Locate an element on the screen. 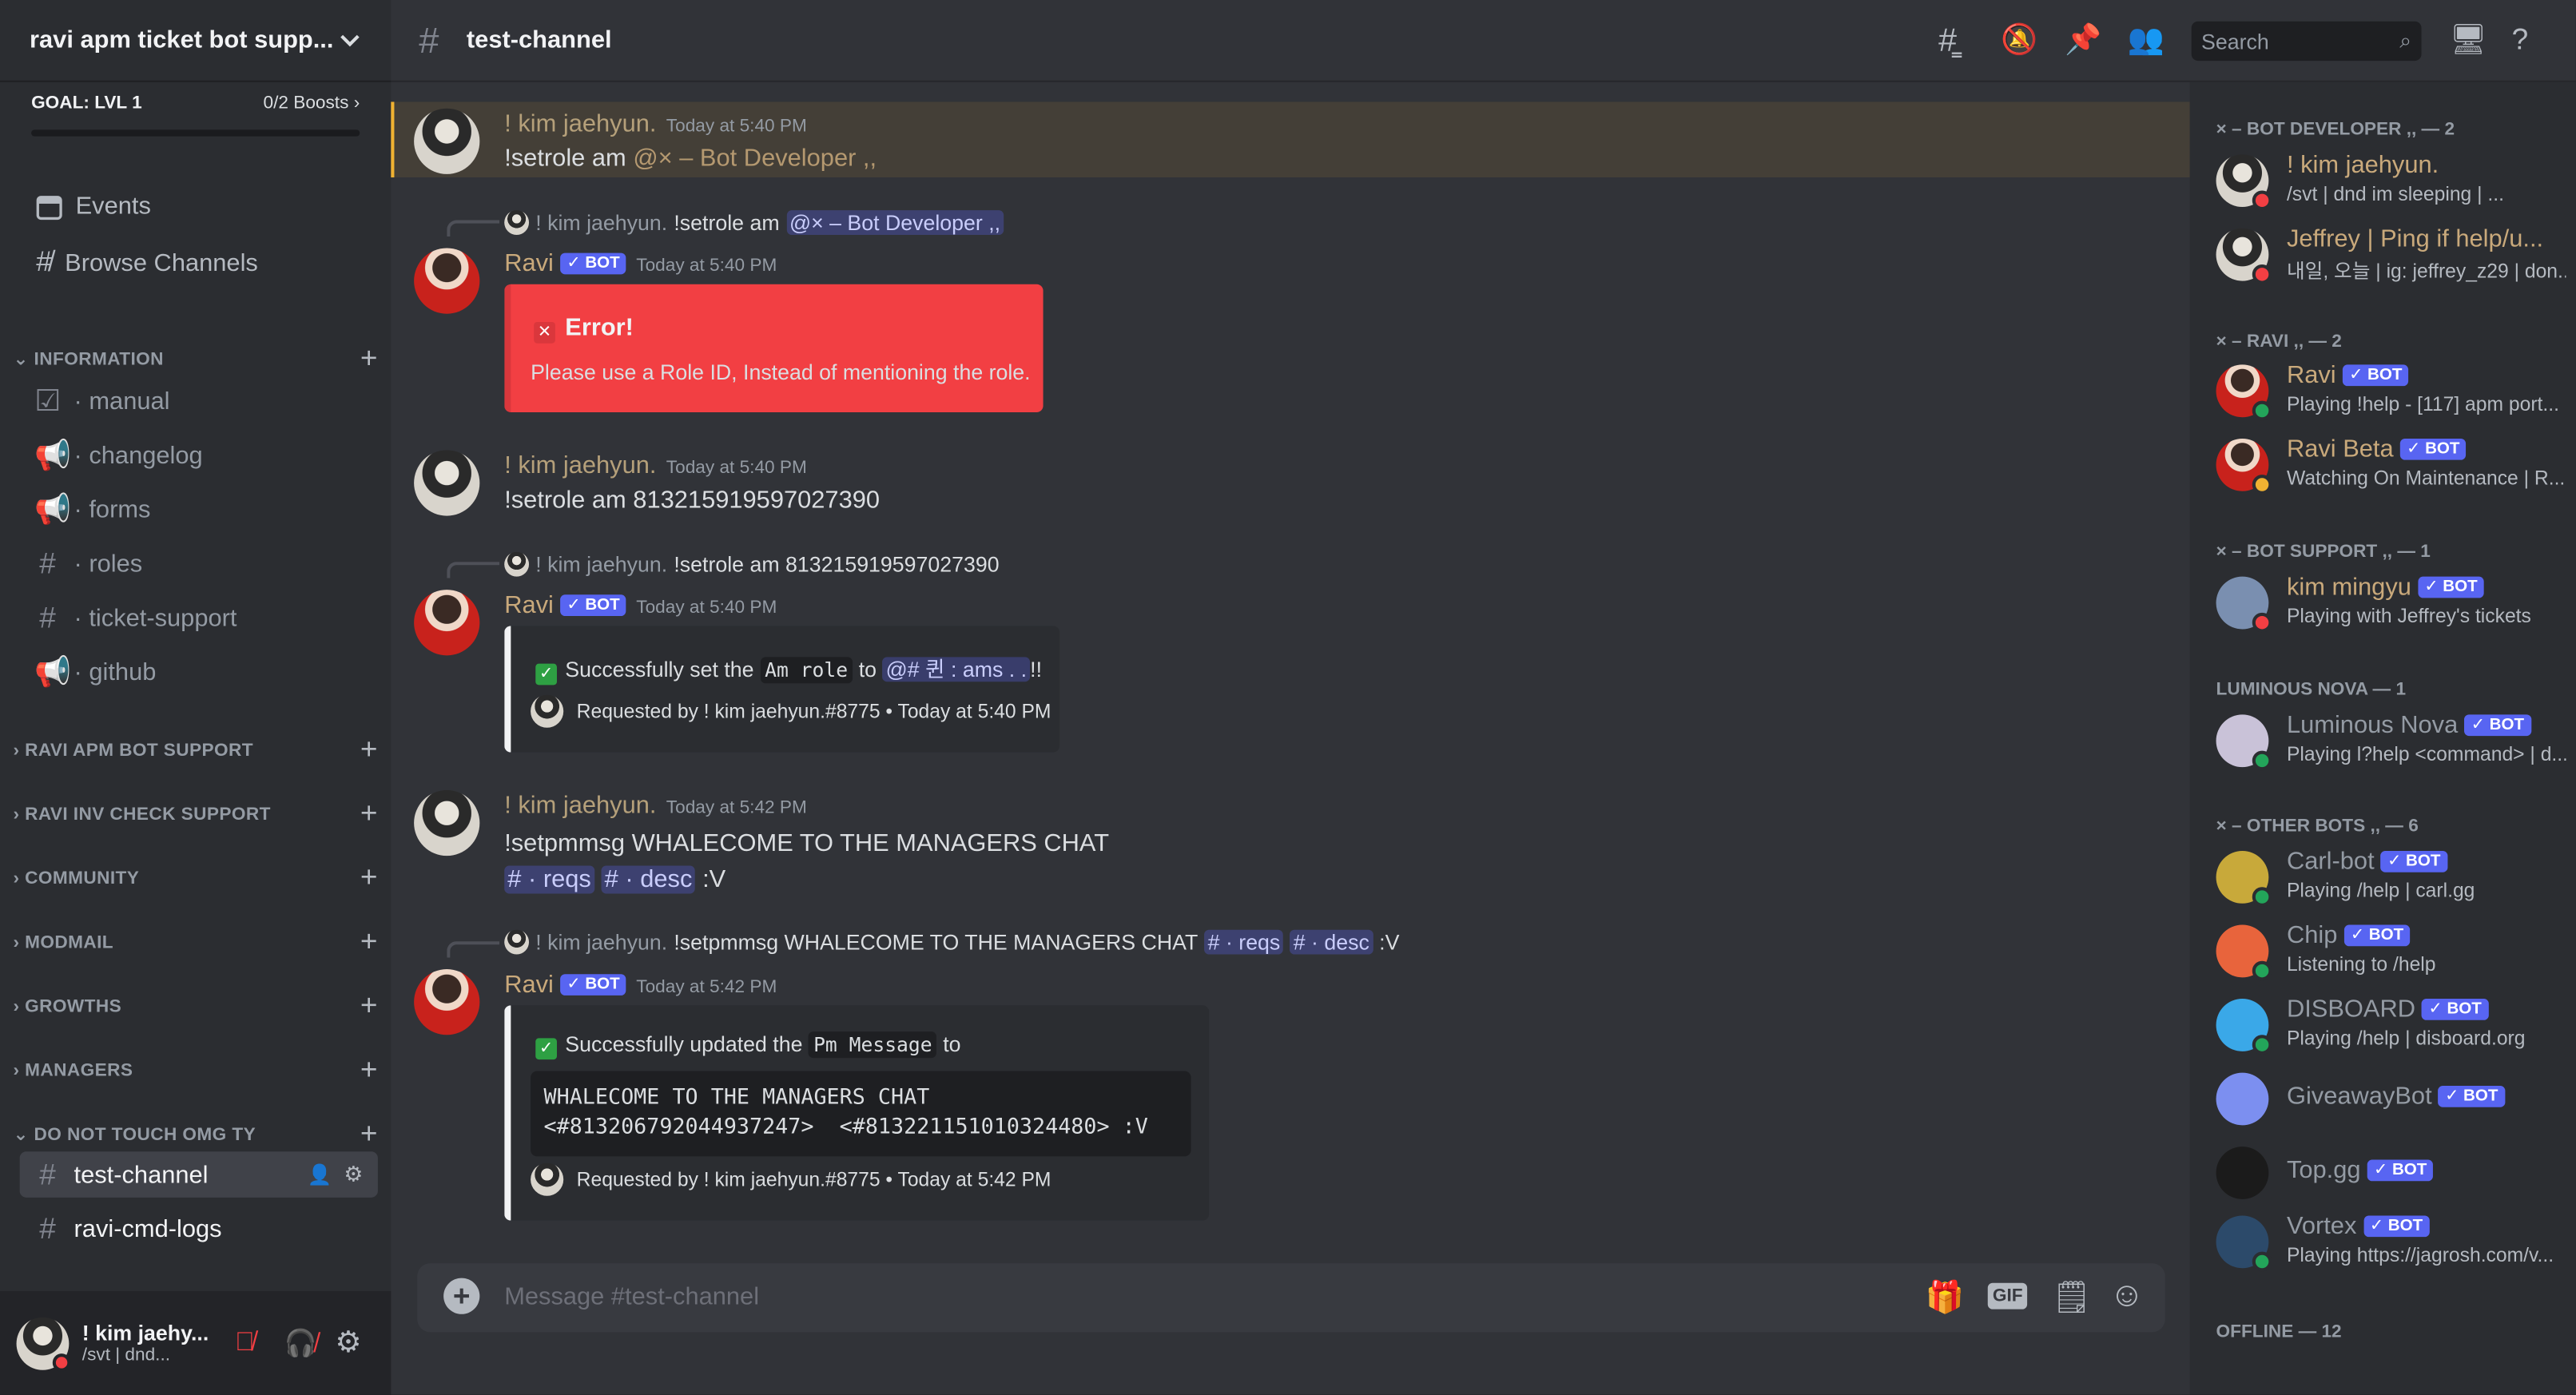 Image resolution: width=2576 pixels, height=1395 pixels. checkmark-icon: ✓ is located at coordinates (546, 675).